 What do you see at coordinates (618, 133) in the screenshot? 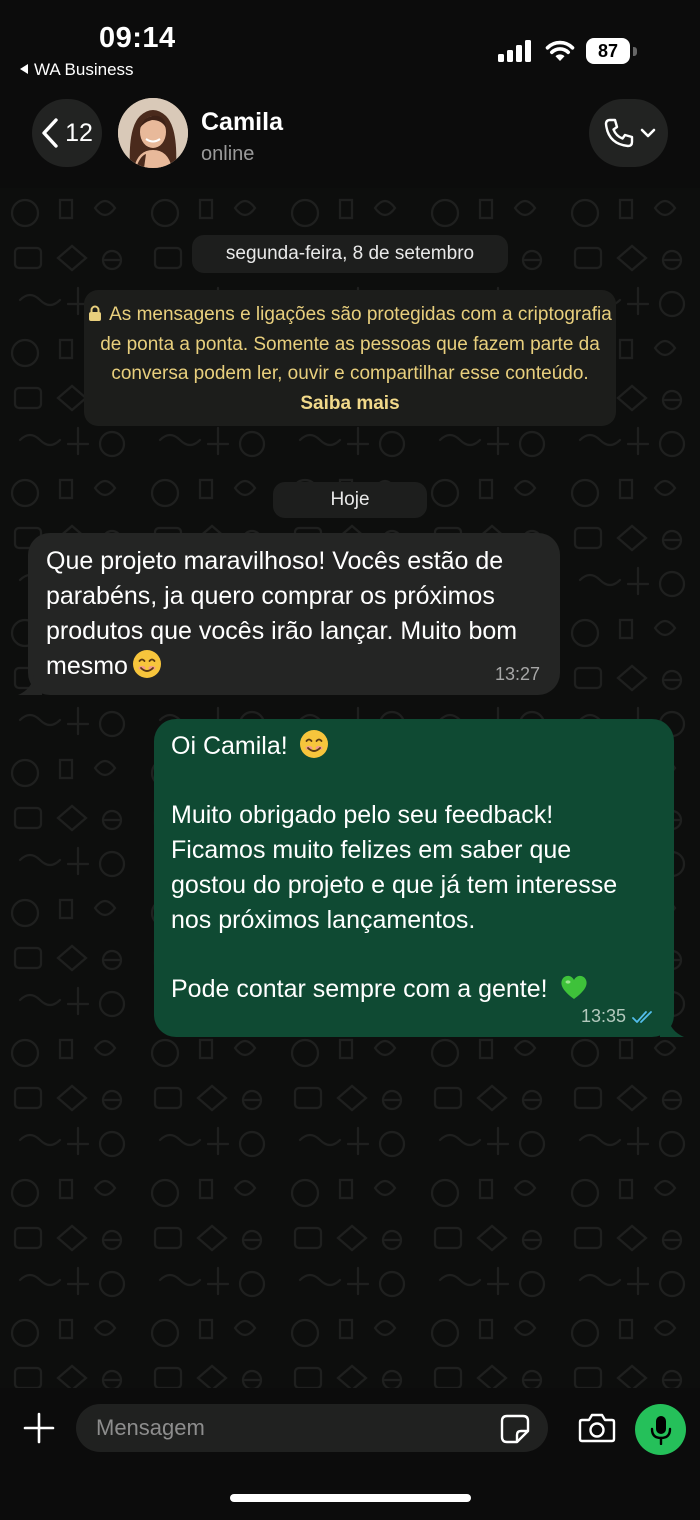
I see `phone-icon` at bounding box center [618, 133].